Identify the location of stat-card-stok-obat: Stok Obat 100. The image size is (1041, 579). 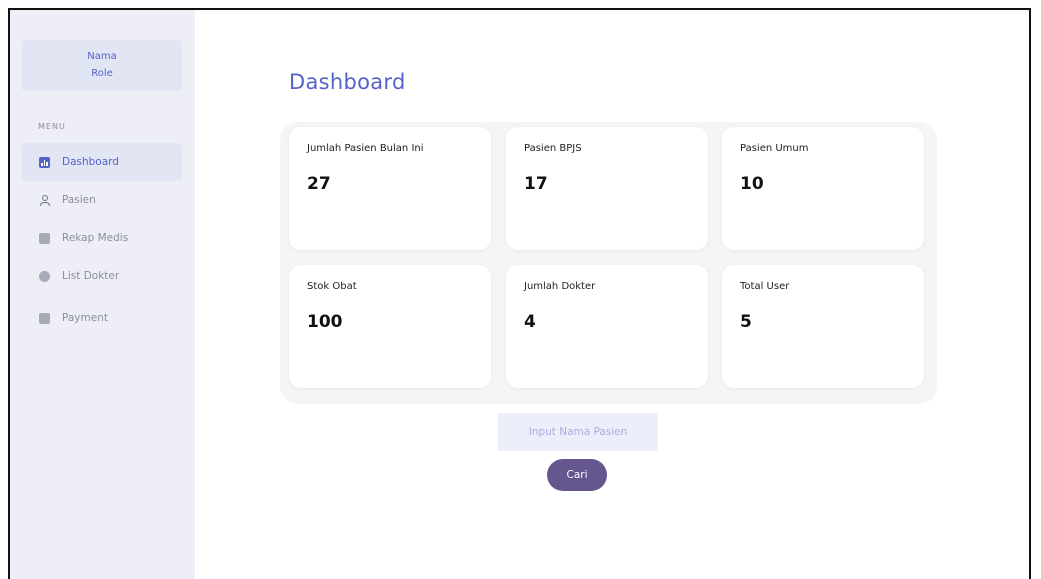
(390, 326).